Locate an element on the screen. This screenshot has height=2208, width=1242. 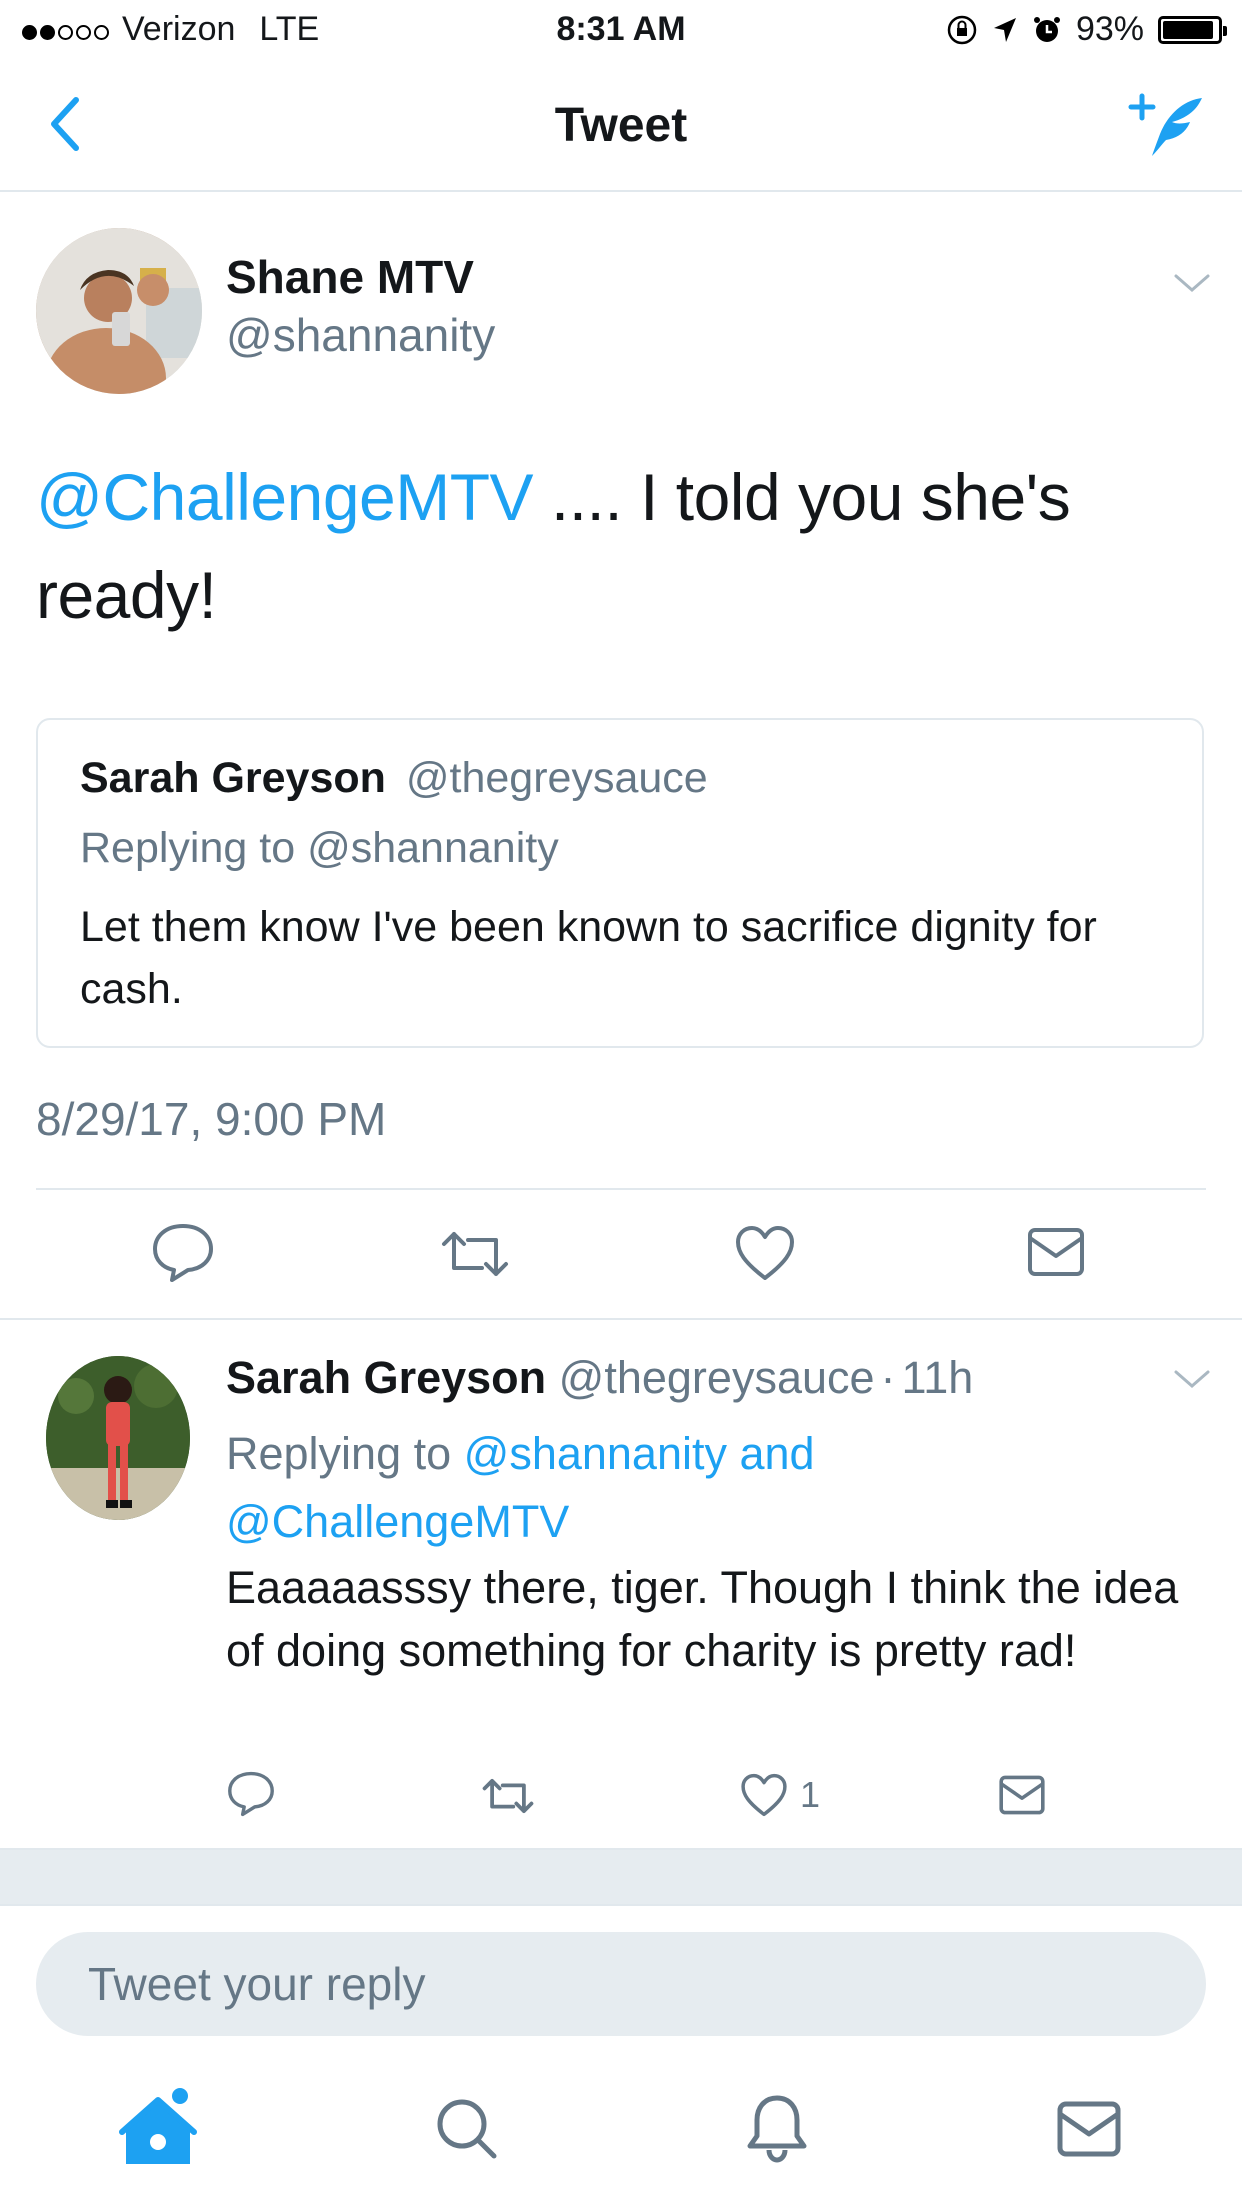
mention-link: @ChallengeMTV is located at coordinates (285, 497).